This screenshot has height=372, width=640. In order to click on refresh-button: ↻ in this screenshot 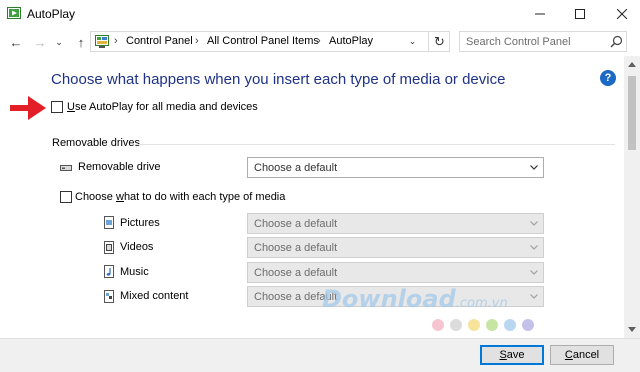, I will do `click(439, 41)`.